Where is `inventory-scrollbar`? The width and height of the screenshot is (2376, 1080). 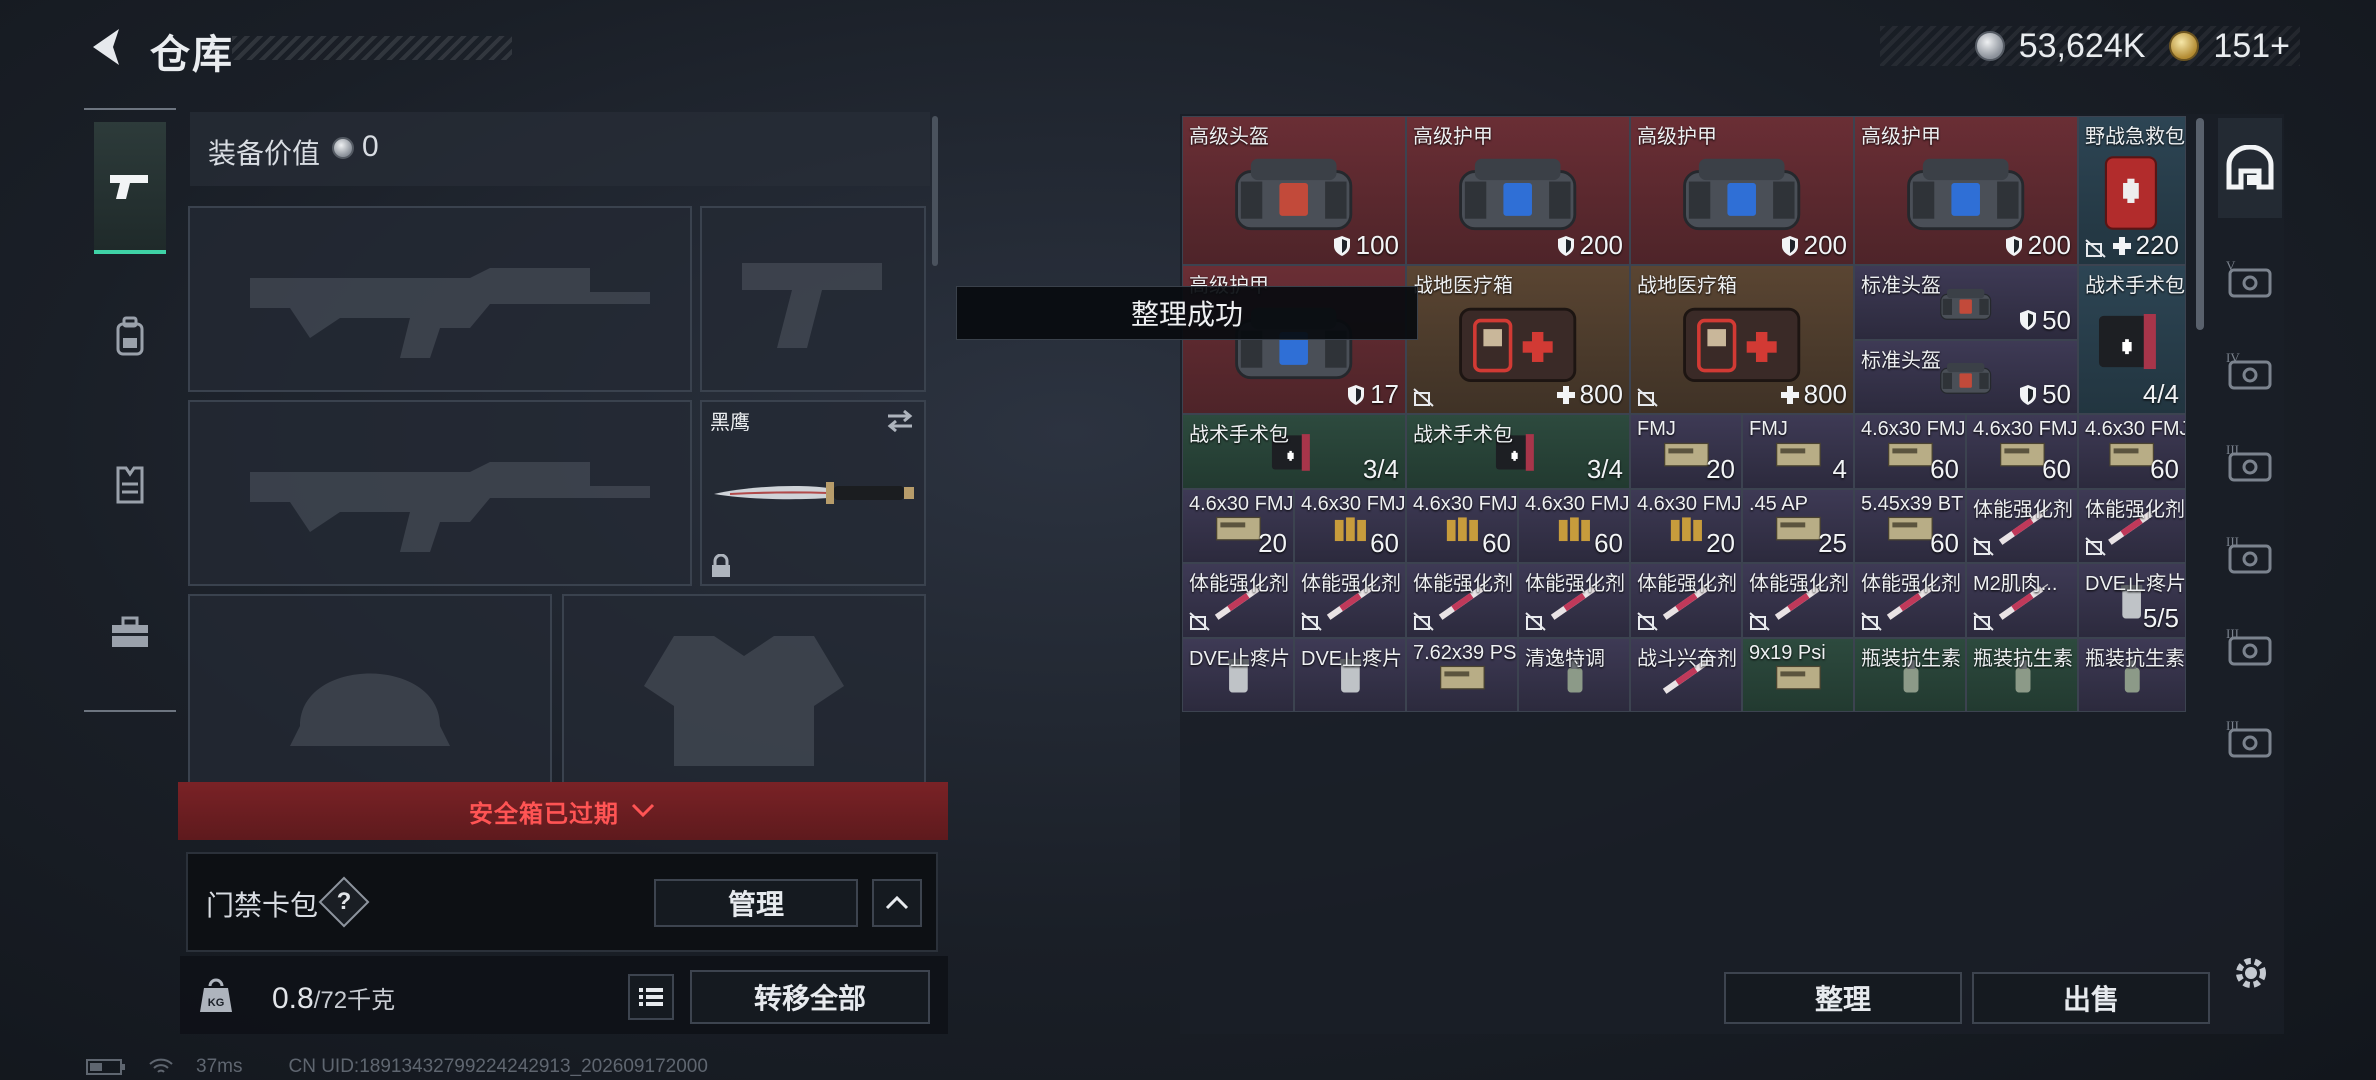 inventory-scrollbar is located at coordinates (2200, 224).